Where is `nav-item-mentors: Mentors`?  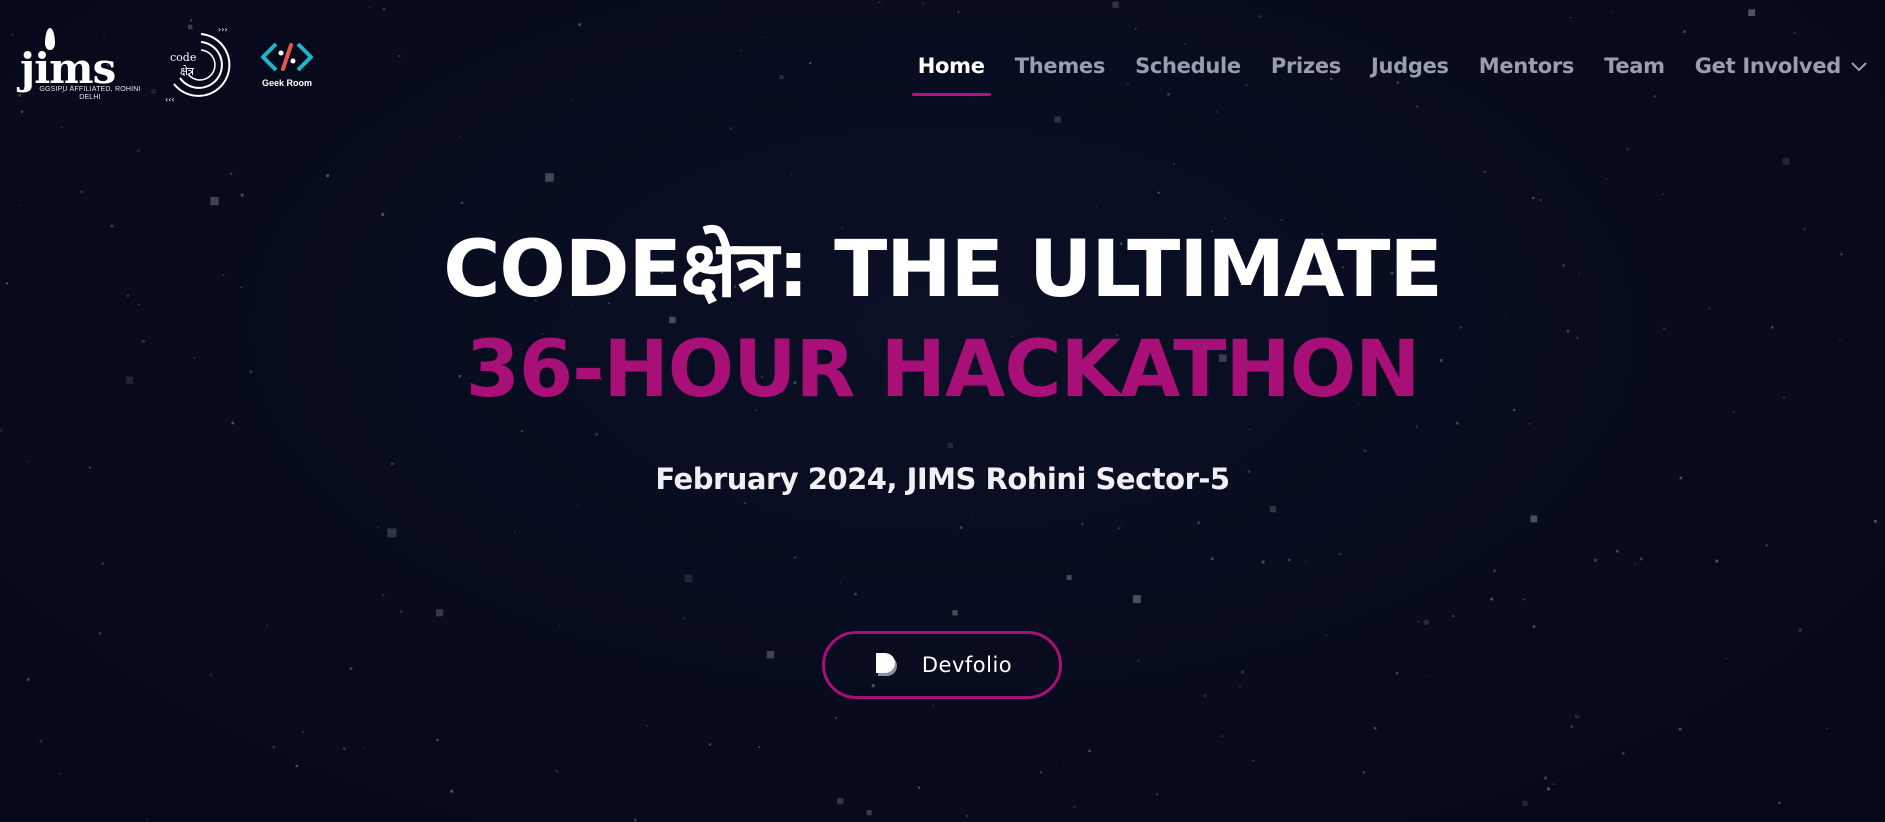
nav-item-mentors: Mentors is located at coordinates (1527, 66).